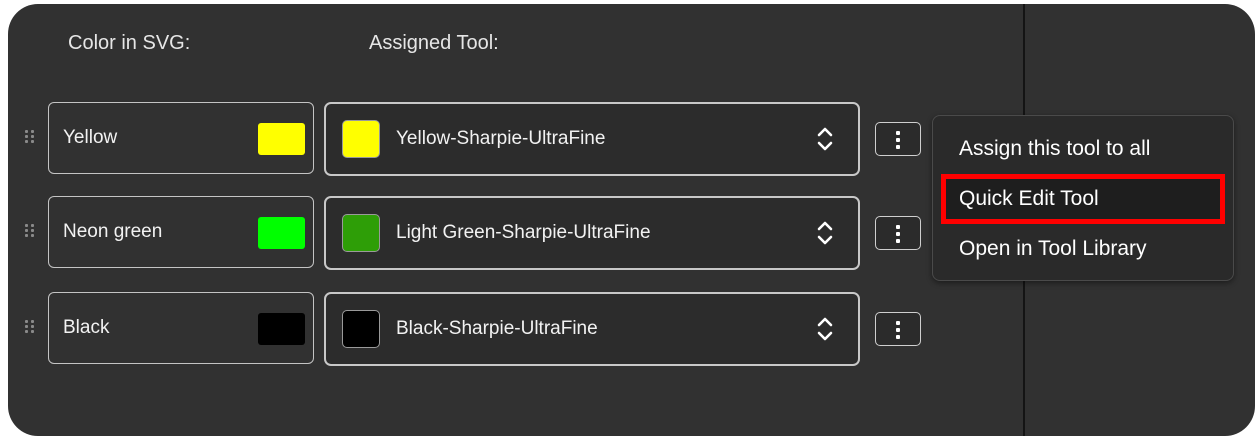 This screenshot has height=436, width=1255. What do you see at coordinates (501, 138) in the screenshot?
I see `tool-name: Yellow-Sharpie-UltraFine` at bounding box center [501, 138].